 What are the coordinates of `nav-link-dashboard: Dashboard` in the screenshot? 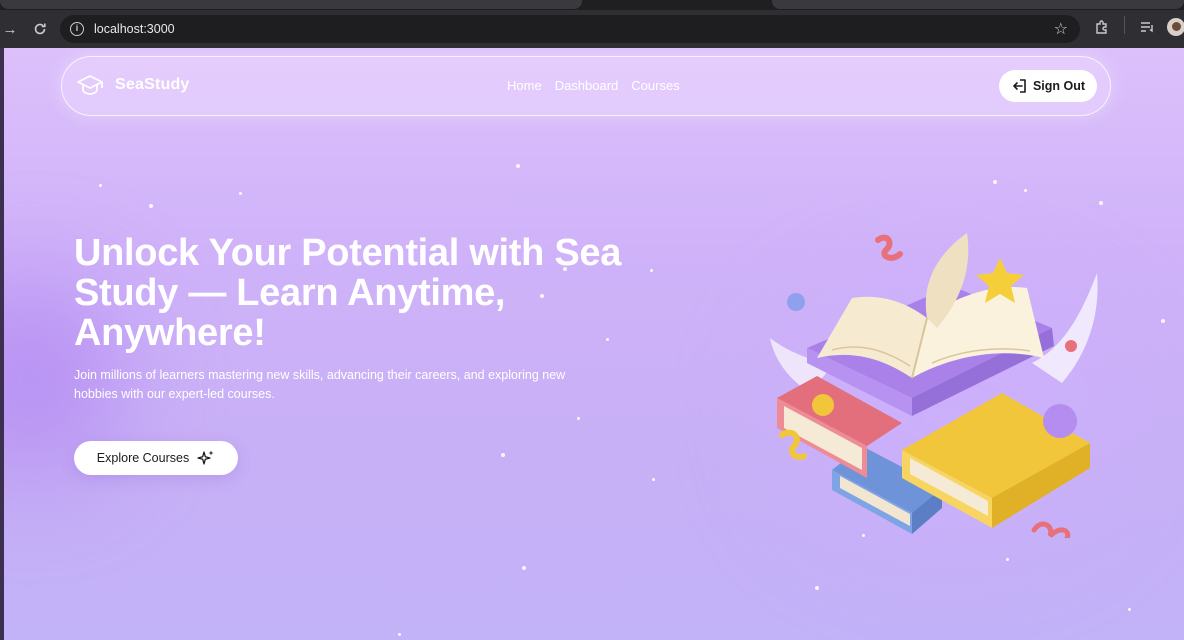 It's located at (587, 85).